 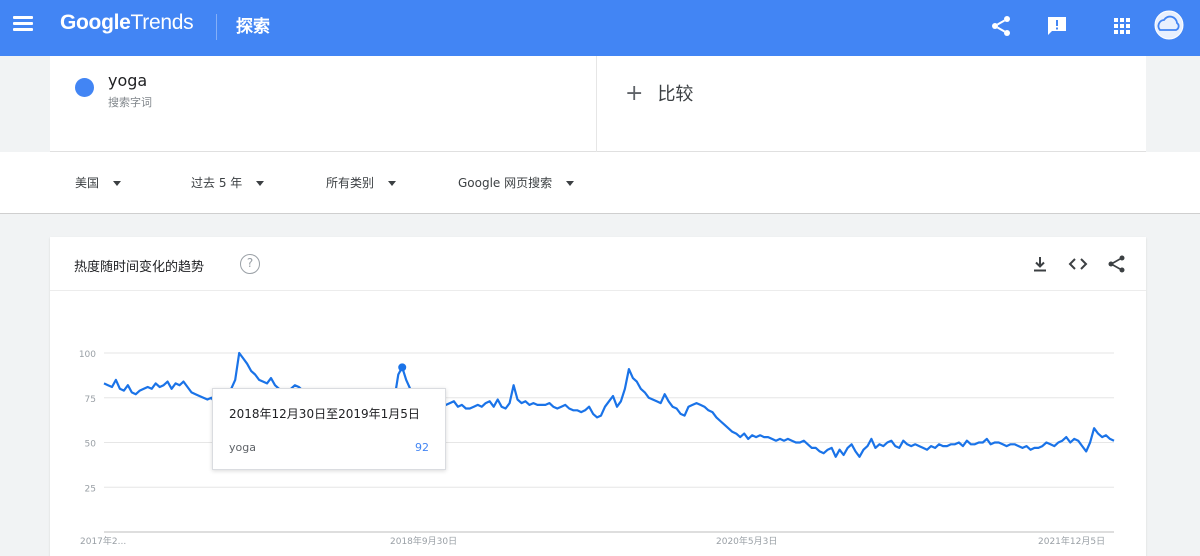 I want to click on y-tick-label: 100, so click(x=87, y=355).